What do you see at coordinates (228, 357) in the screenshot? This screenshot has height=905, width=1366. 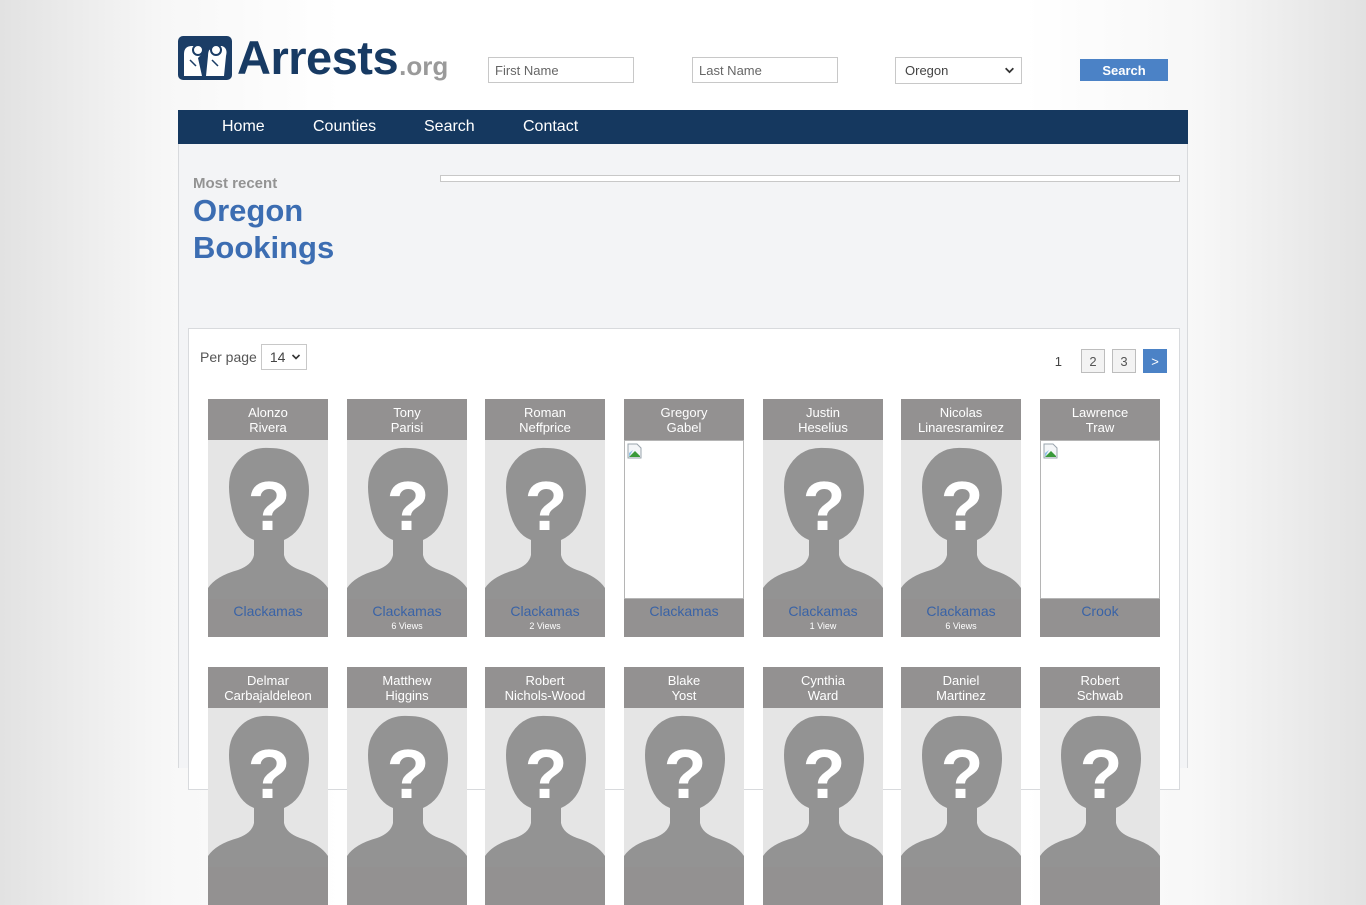 I see `per-page-label: Per page` at bounding box center [228, 357].